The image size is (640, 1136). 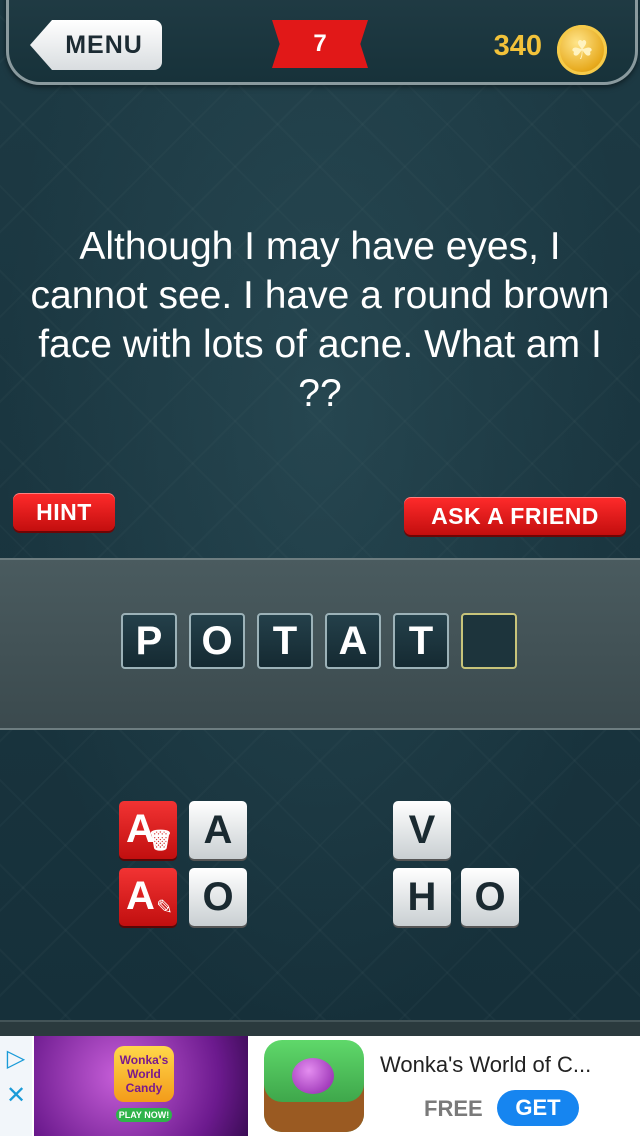 I want to click on level-badge: 7, so click(x=320, y=44).